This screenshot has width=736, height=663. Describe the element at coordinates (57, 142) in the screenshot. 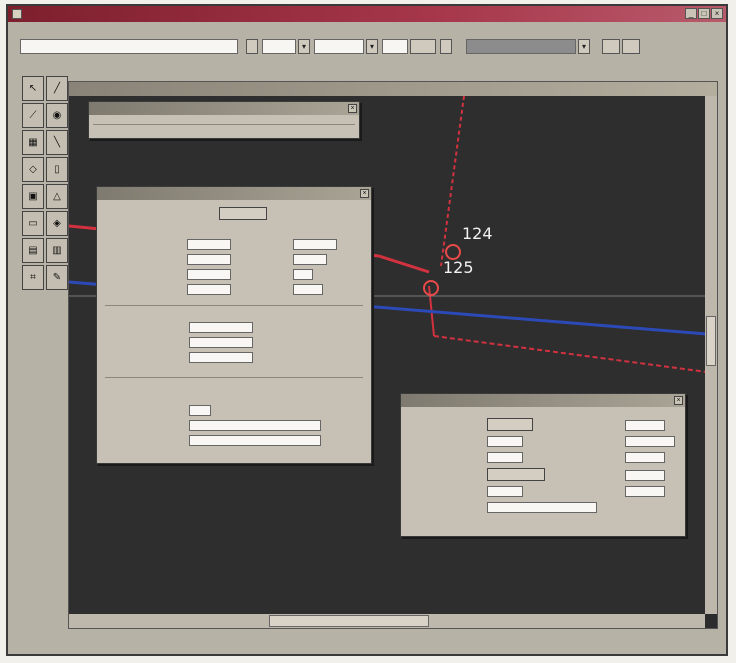

I see `pan-tool-icon: ╲` at that location.